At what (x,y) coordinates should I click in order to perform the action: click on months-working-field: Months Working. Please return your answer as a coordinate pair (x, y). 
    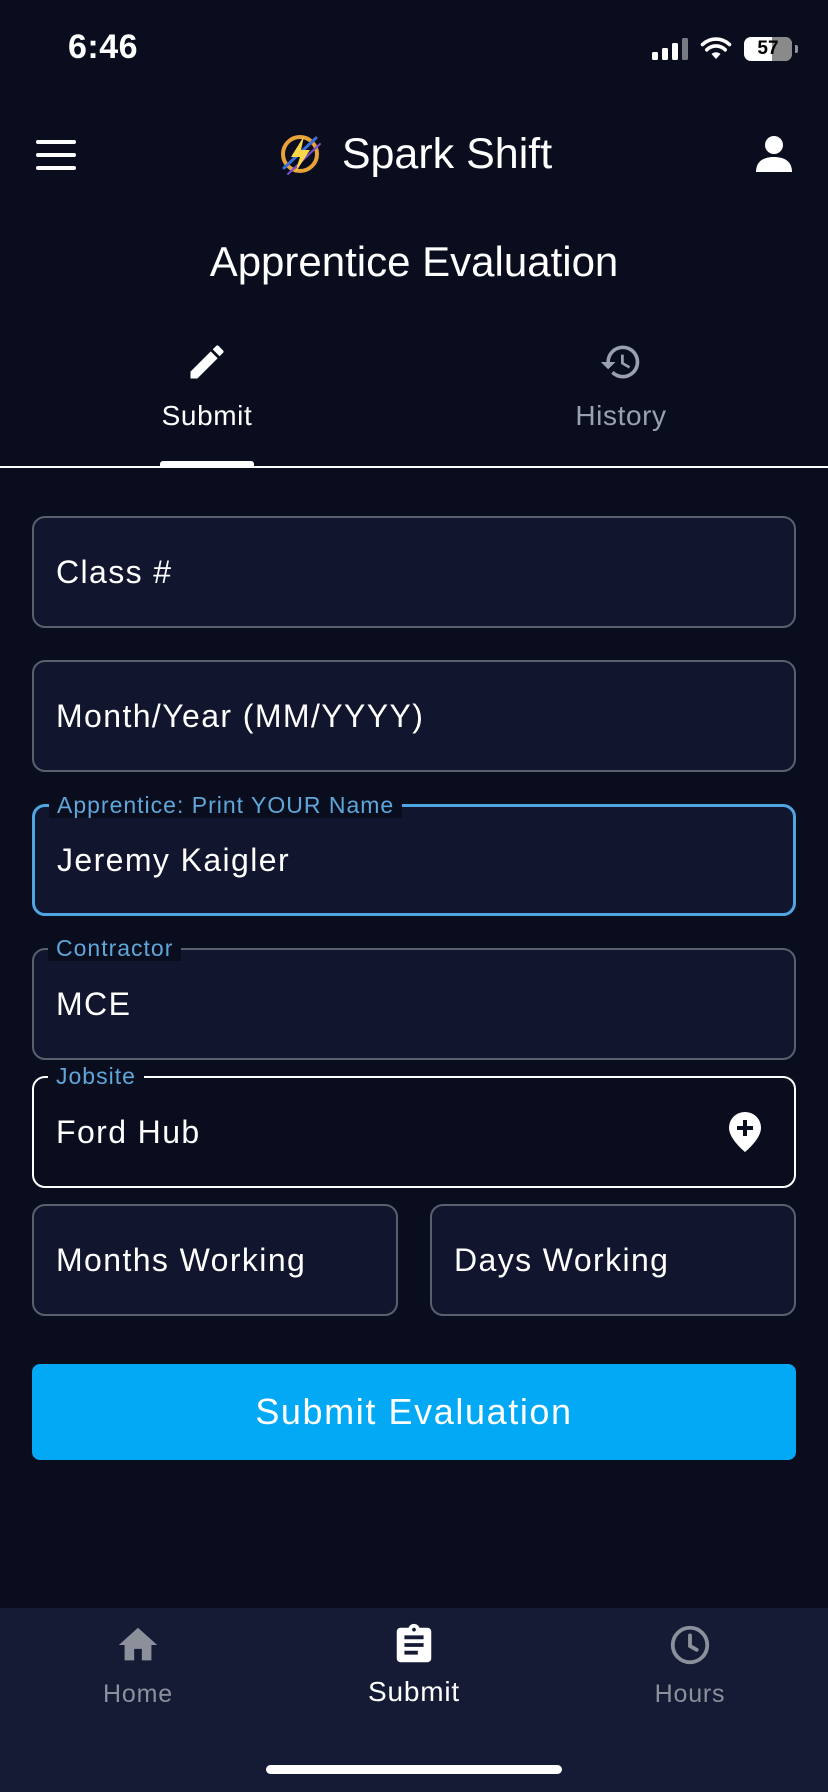
    Looking at the image, I should click on (215, 1260).